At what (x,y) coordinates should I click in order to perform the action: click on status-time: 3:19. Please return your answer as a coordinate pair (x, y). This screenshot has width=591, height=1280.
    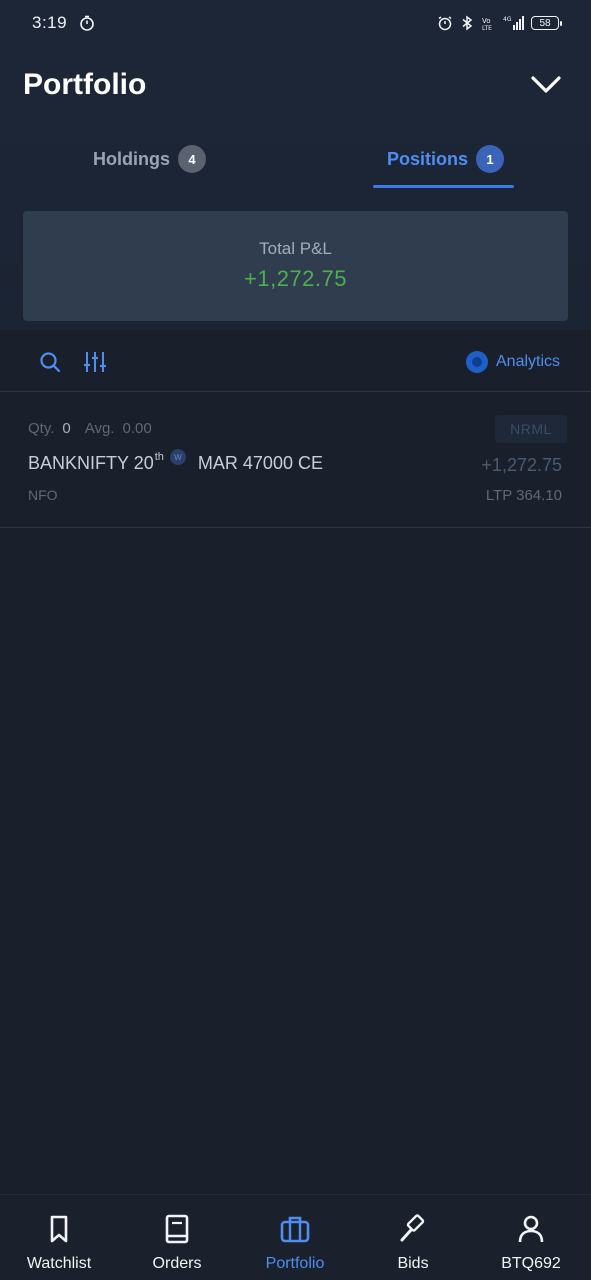
    Looking at the image, I should click on (50, 22).